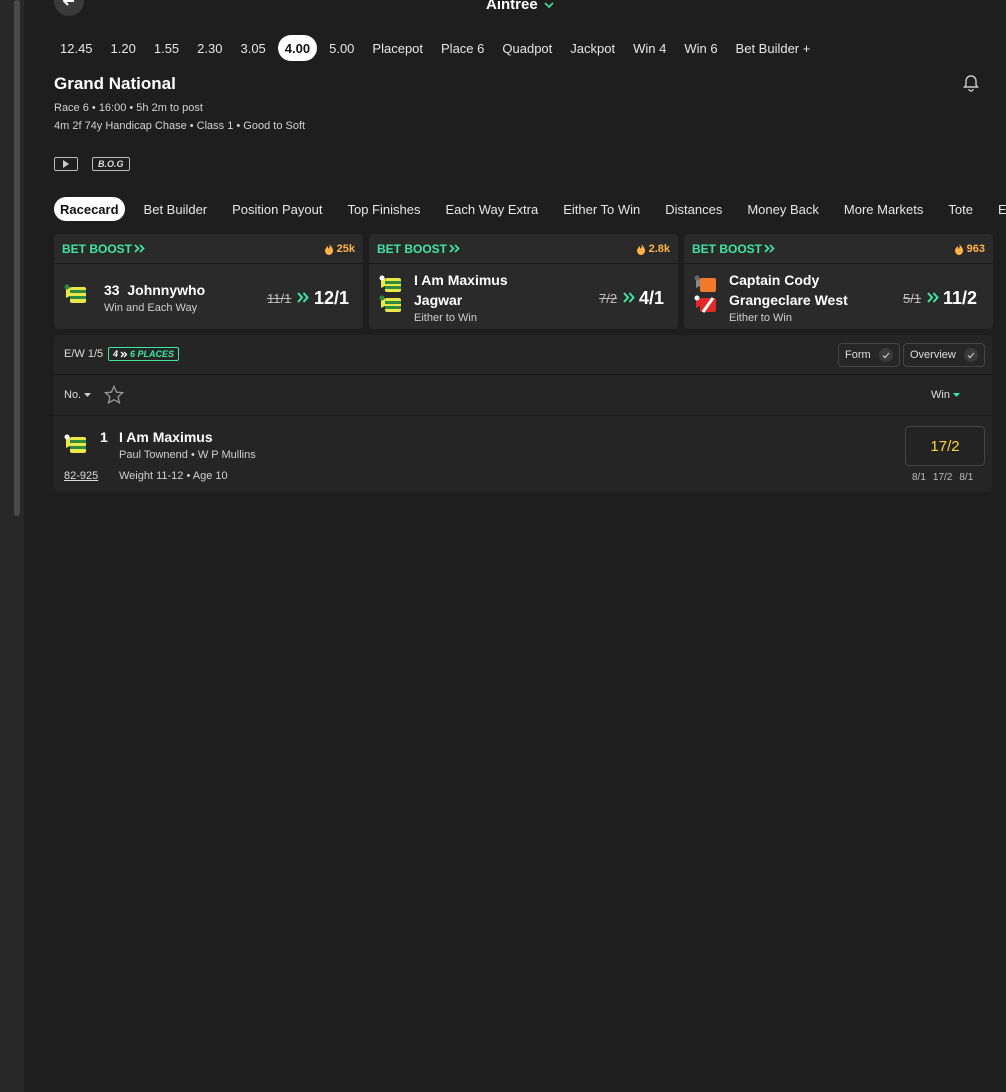 The width and height of the screenshot is (1006, 1092). What do you see at coordinates (166, 48) in the screenshot?
I see `time-tab: 1.55` at bounding box center [166, 48].